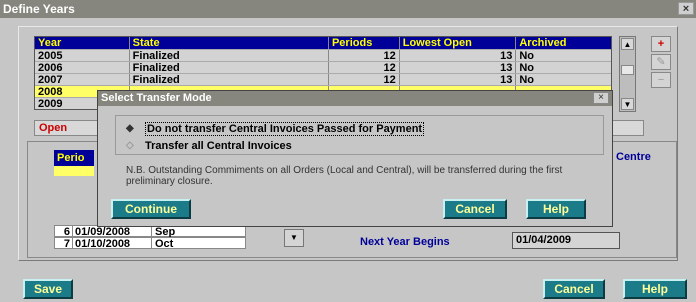  I want to click on scroll-thumb, so click(627, 70).